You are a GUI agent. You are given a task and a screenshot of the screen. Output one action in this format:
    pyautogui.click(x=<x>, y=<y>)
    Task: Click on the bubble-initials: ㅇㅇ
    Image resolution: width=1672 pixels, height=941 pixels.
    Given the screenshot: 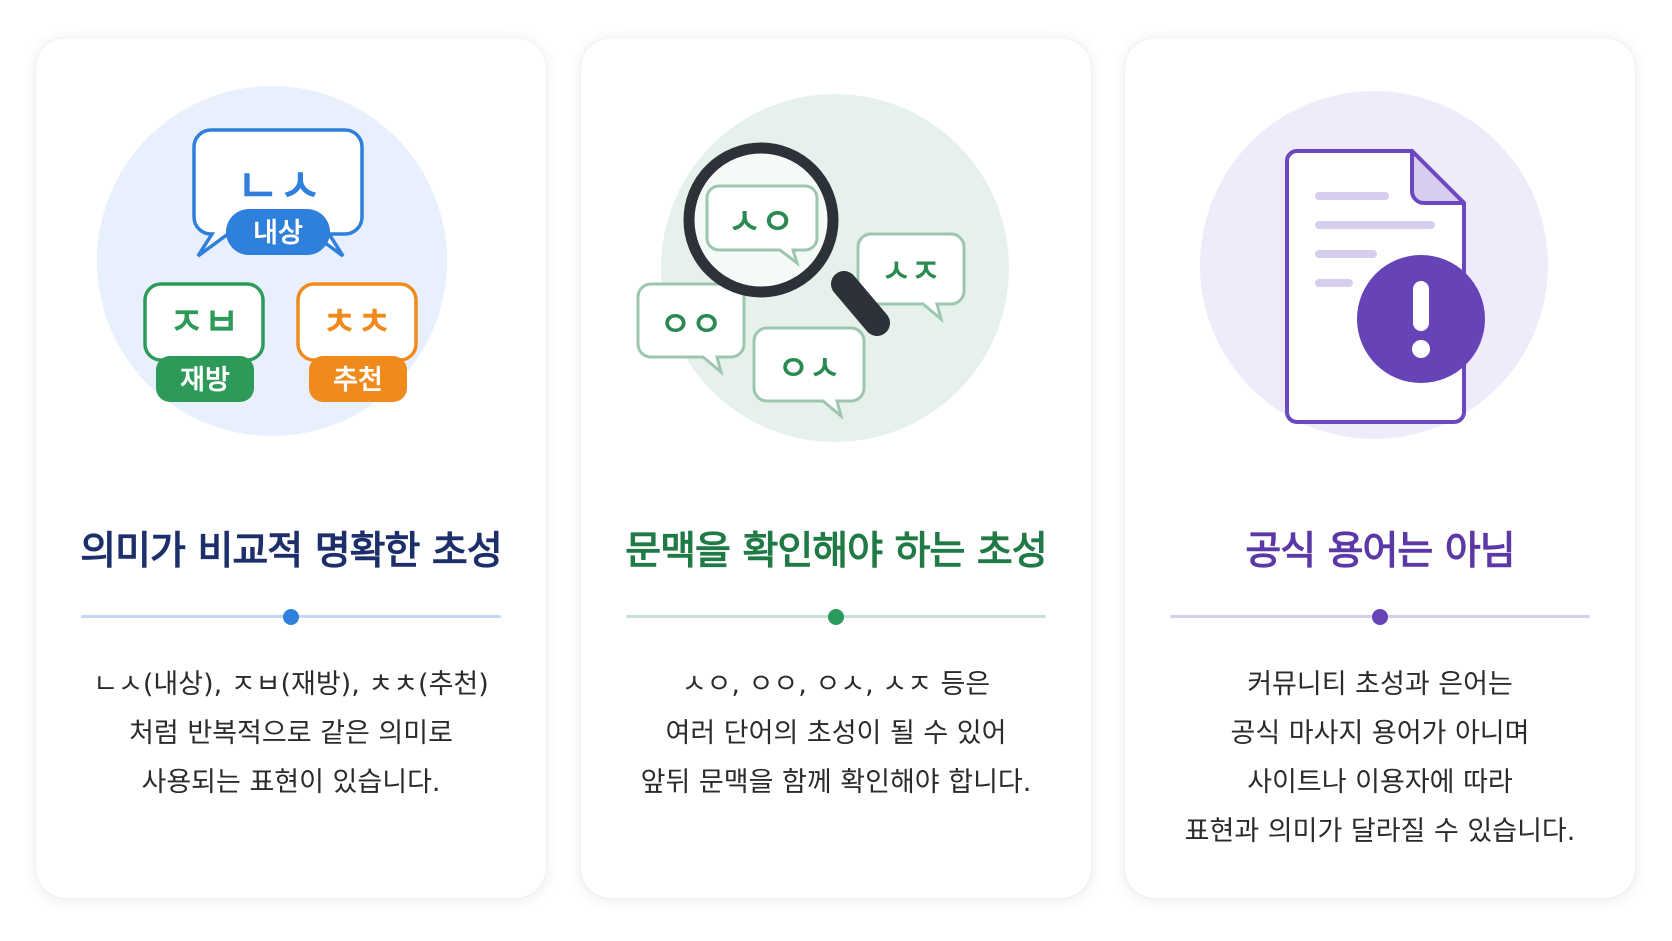 What is the action you would take?
    pyautogui.click(x=691, y=325)
    